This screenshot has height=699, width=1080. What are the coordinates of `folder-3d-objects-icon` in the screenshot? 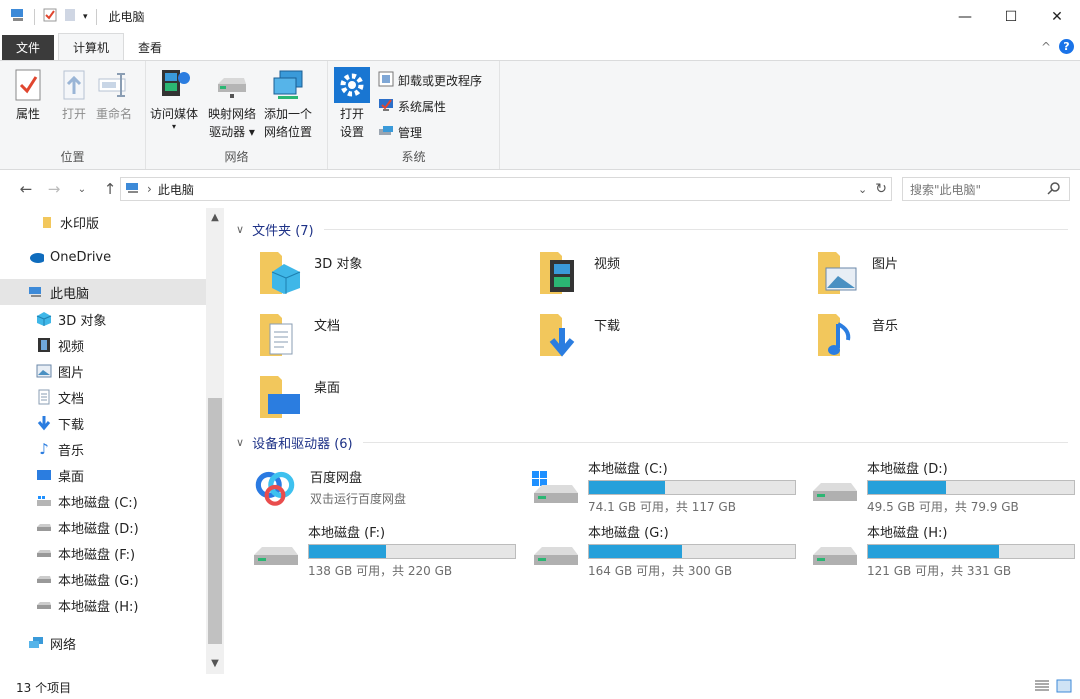 It's located at (280, 273).